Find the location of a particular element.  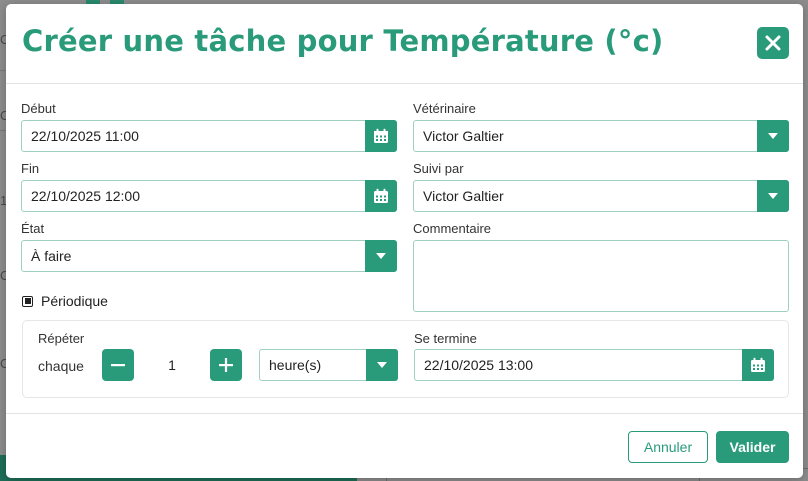

close-button is located at coordinates (773, 43).